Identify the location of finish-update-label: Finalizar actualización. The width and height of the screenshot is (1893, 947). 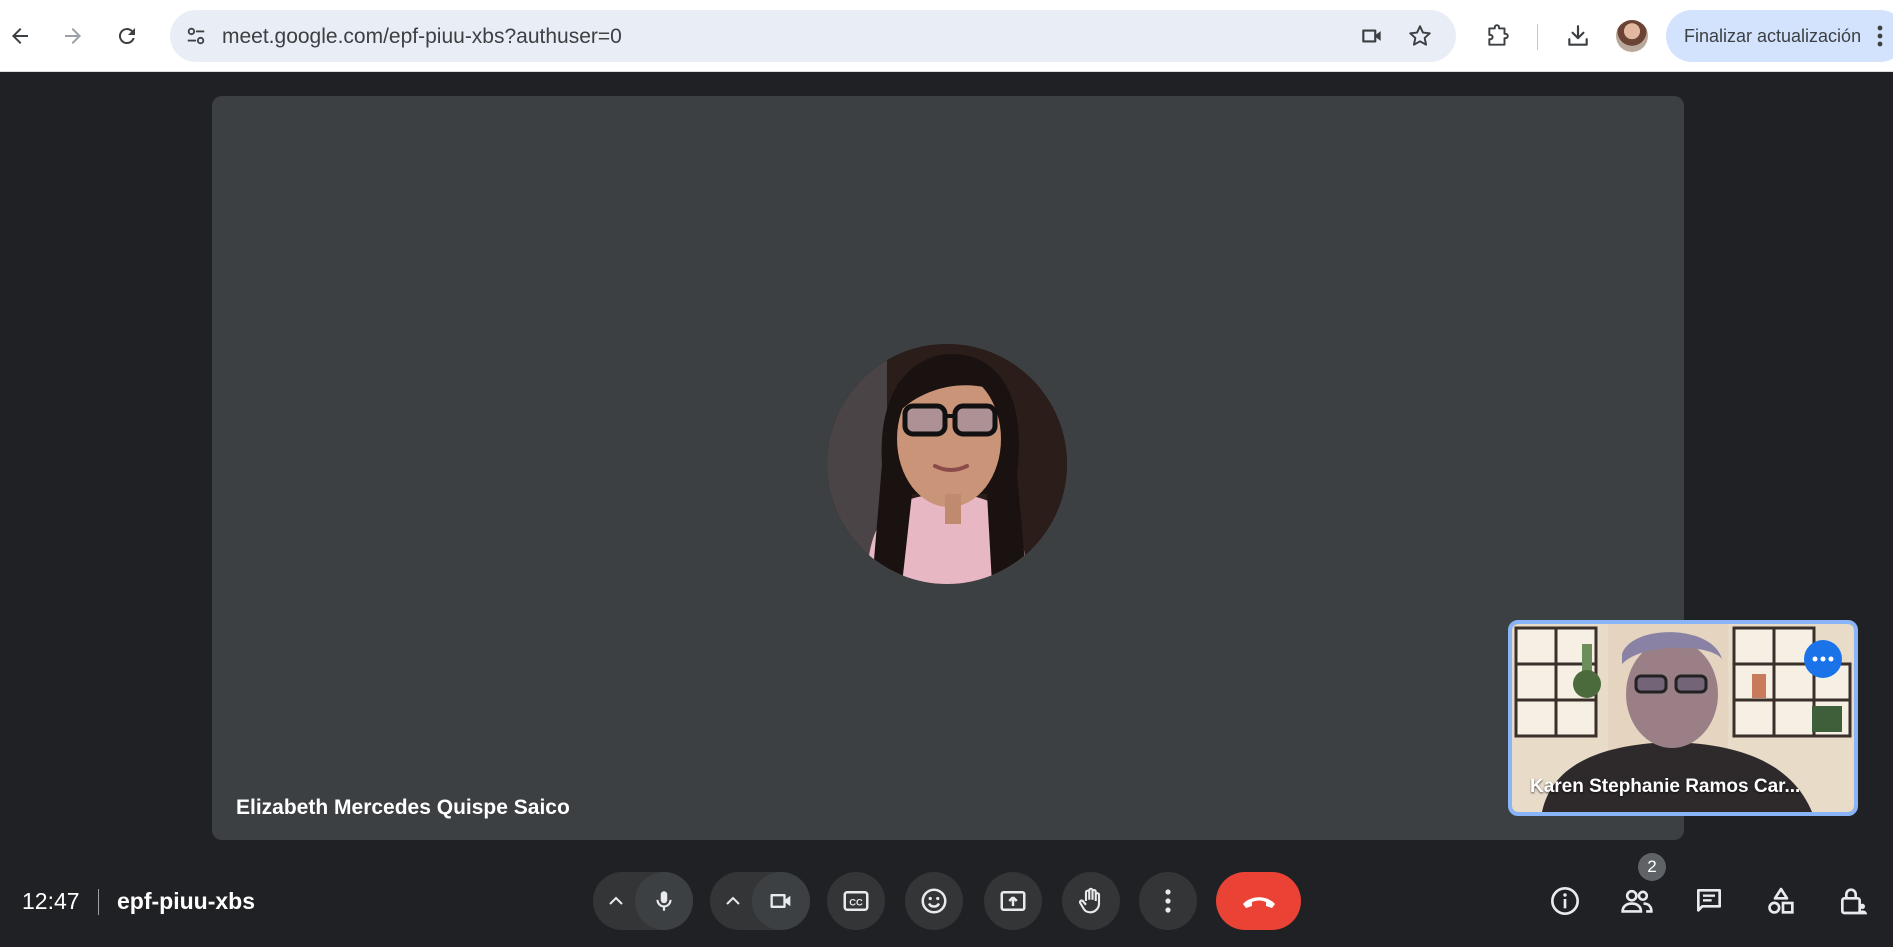
(1773, 36).